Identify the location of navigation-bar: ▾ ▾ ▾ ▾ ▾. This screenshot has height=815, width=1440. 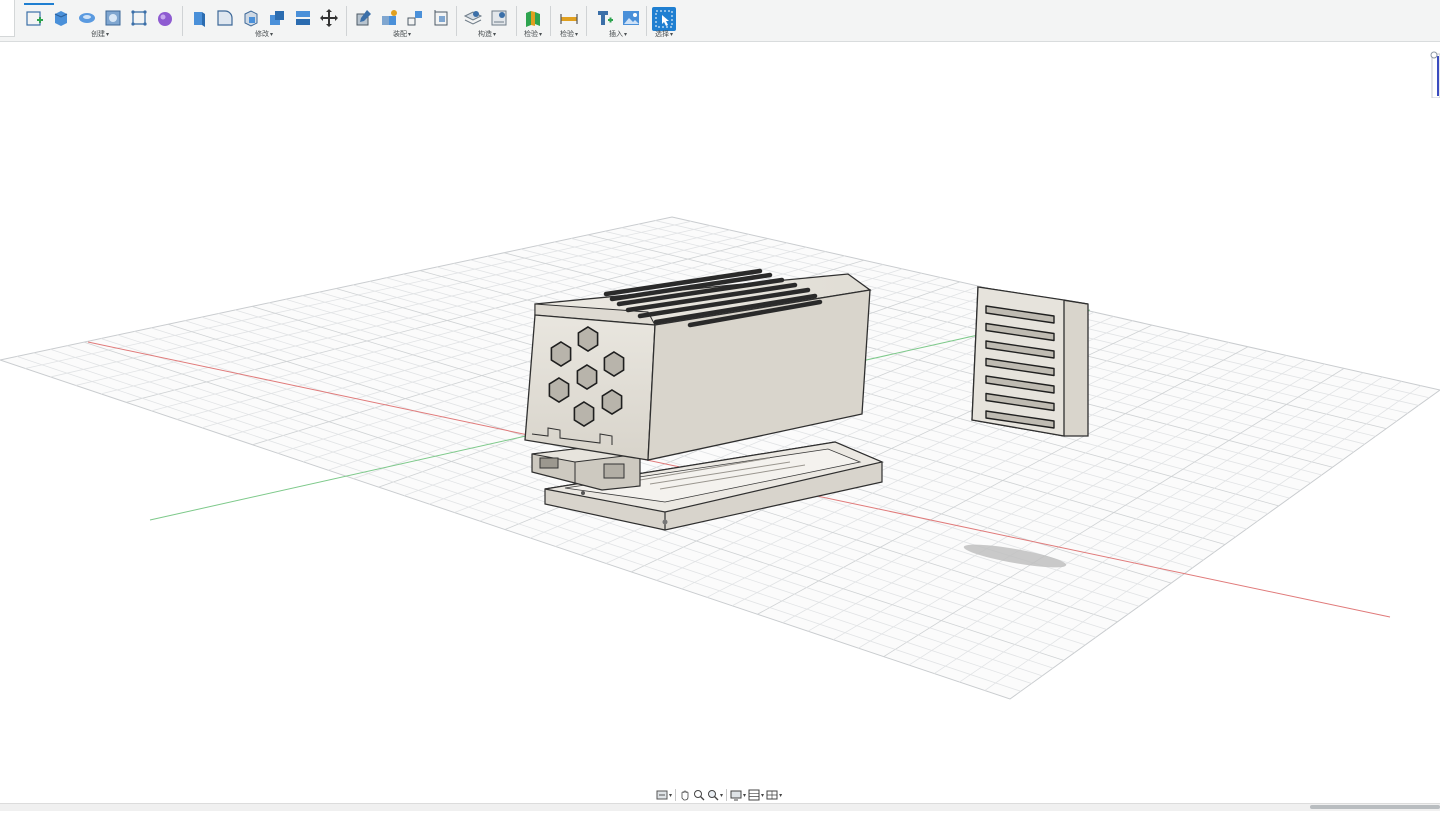
(719, 795).